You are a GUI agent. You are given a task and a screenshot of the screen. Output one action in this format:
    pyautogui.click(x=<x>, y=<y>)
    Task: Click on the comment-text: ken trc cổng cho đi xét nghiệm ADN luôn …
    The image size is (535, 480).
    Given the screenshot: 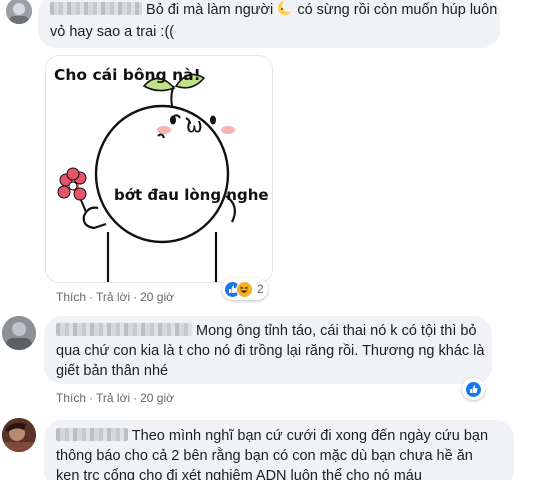 What is the action you would take?
    pyautogui.click(x=239, y=474)
    